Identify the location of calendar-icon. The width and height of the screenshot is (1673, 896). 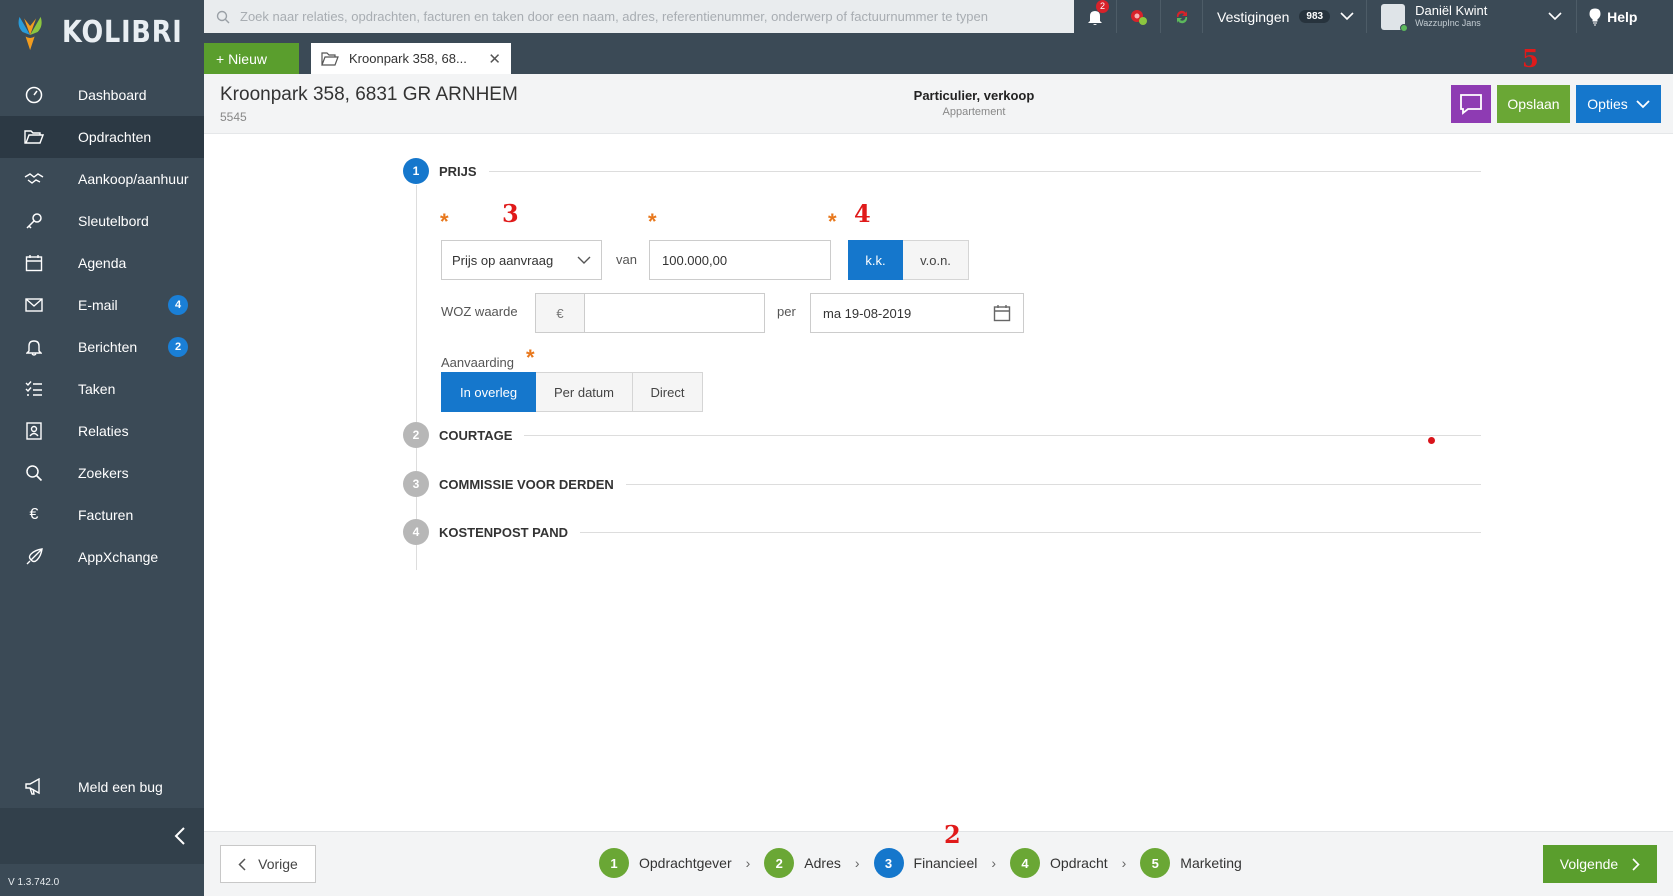
(1002, 313).